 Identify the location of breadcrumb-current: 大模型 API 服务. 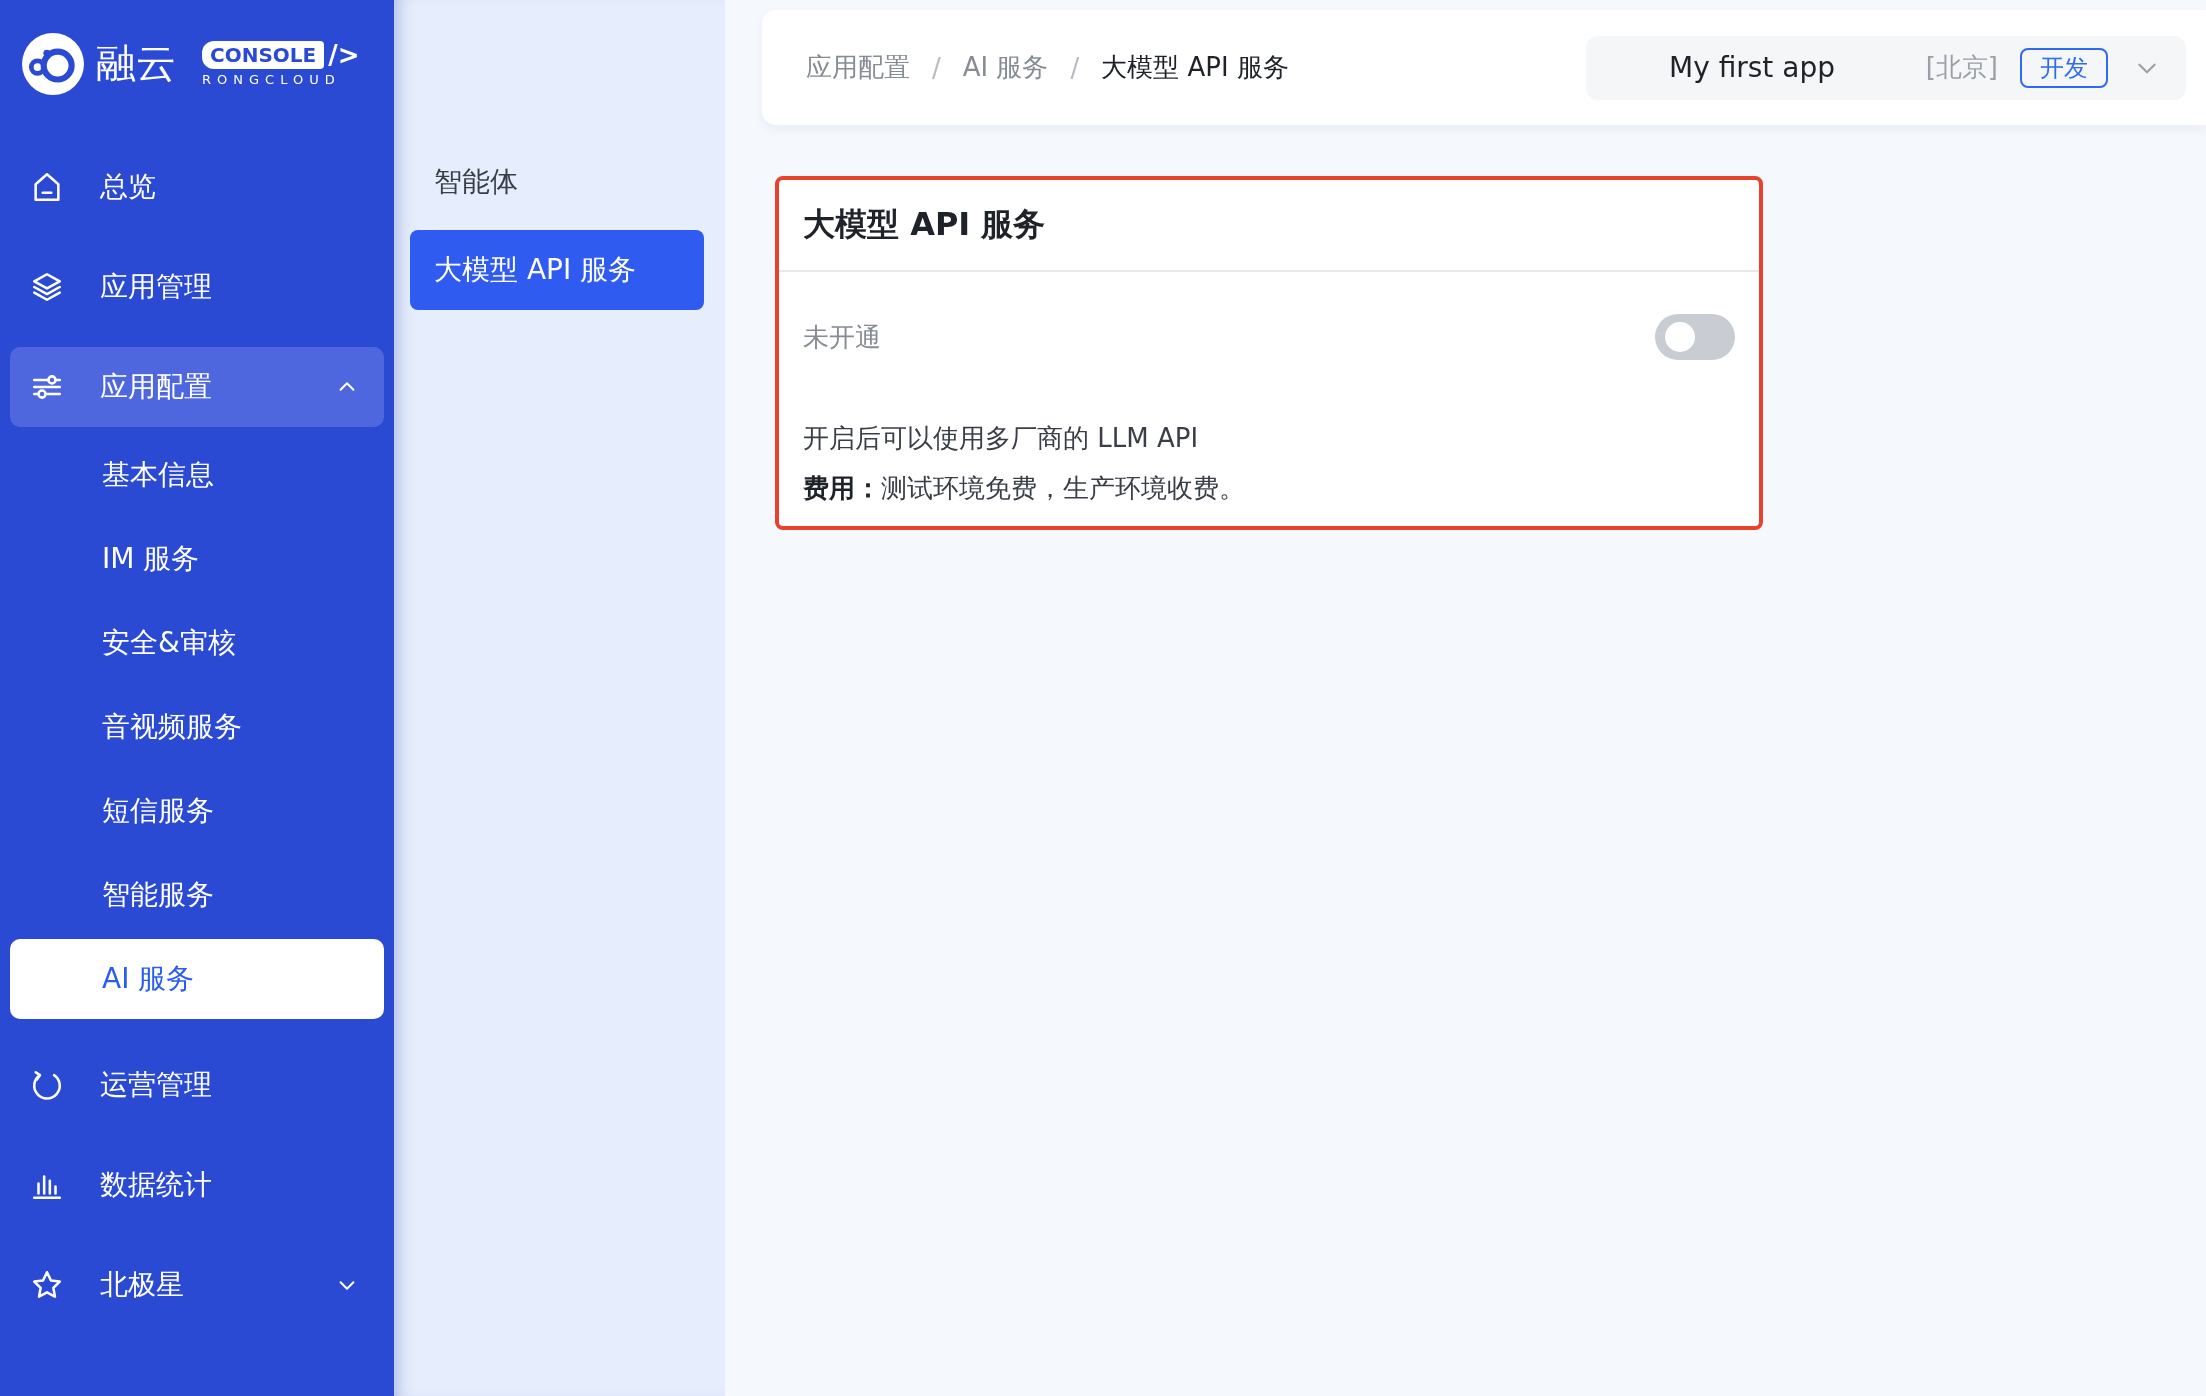
(1195, 67).